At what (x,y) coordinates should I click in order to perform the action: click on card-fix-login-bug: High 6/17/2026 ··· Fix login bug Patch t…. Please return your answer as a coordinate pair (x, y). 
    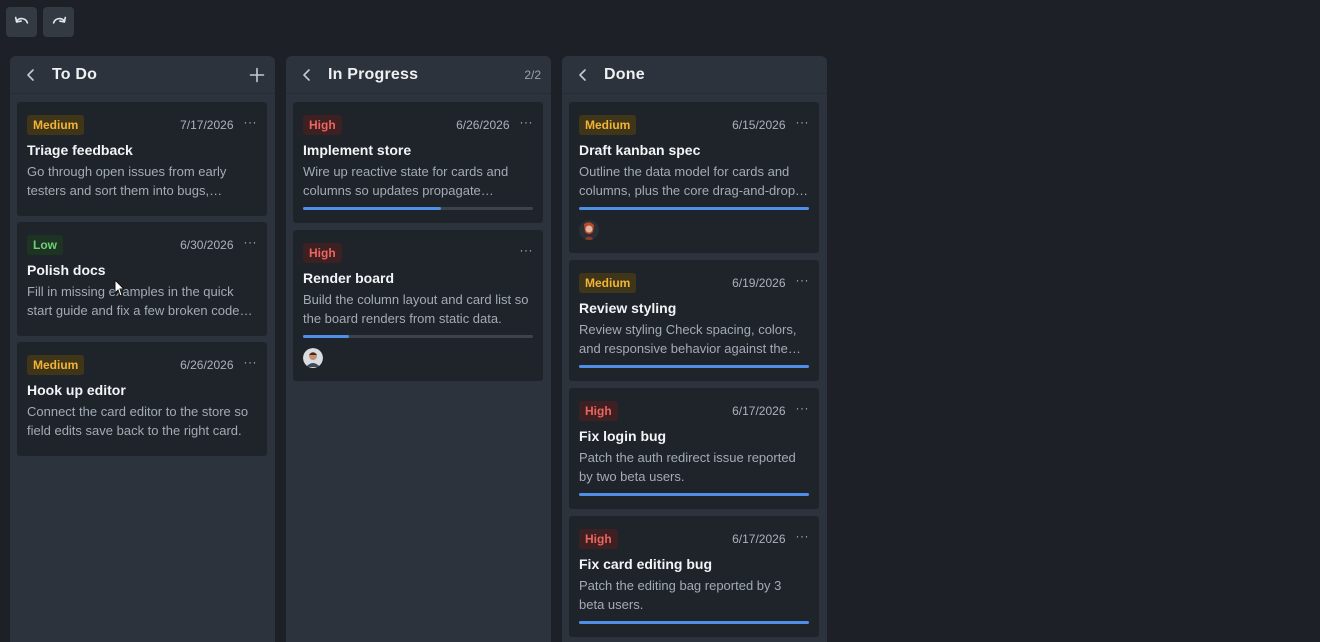
    Looking at the image, I should click on (694, 448).